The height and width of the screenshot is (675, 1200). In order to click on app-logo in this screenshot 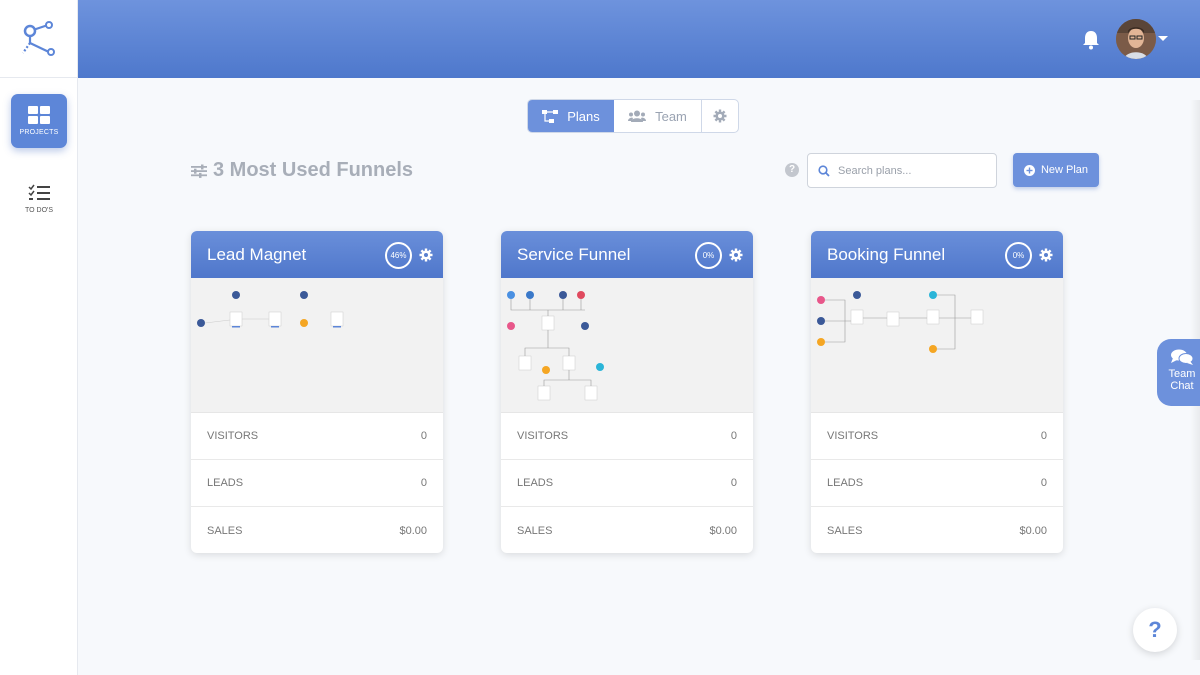, I will do `click(39, 39)`.